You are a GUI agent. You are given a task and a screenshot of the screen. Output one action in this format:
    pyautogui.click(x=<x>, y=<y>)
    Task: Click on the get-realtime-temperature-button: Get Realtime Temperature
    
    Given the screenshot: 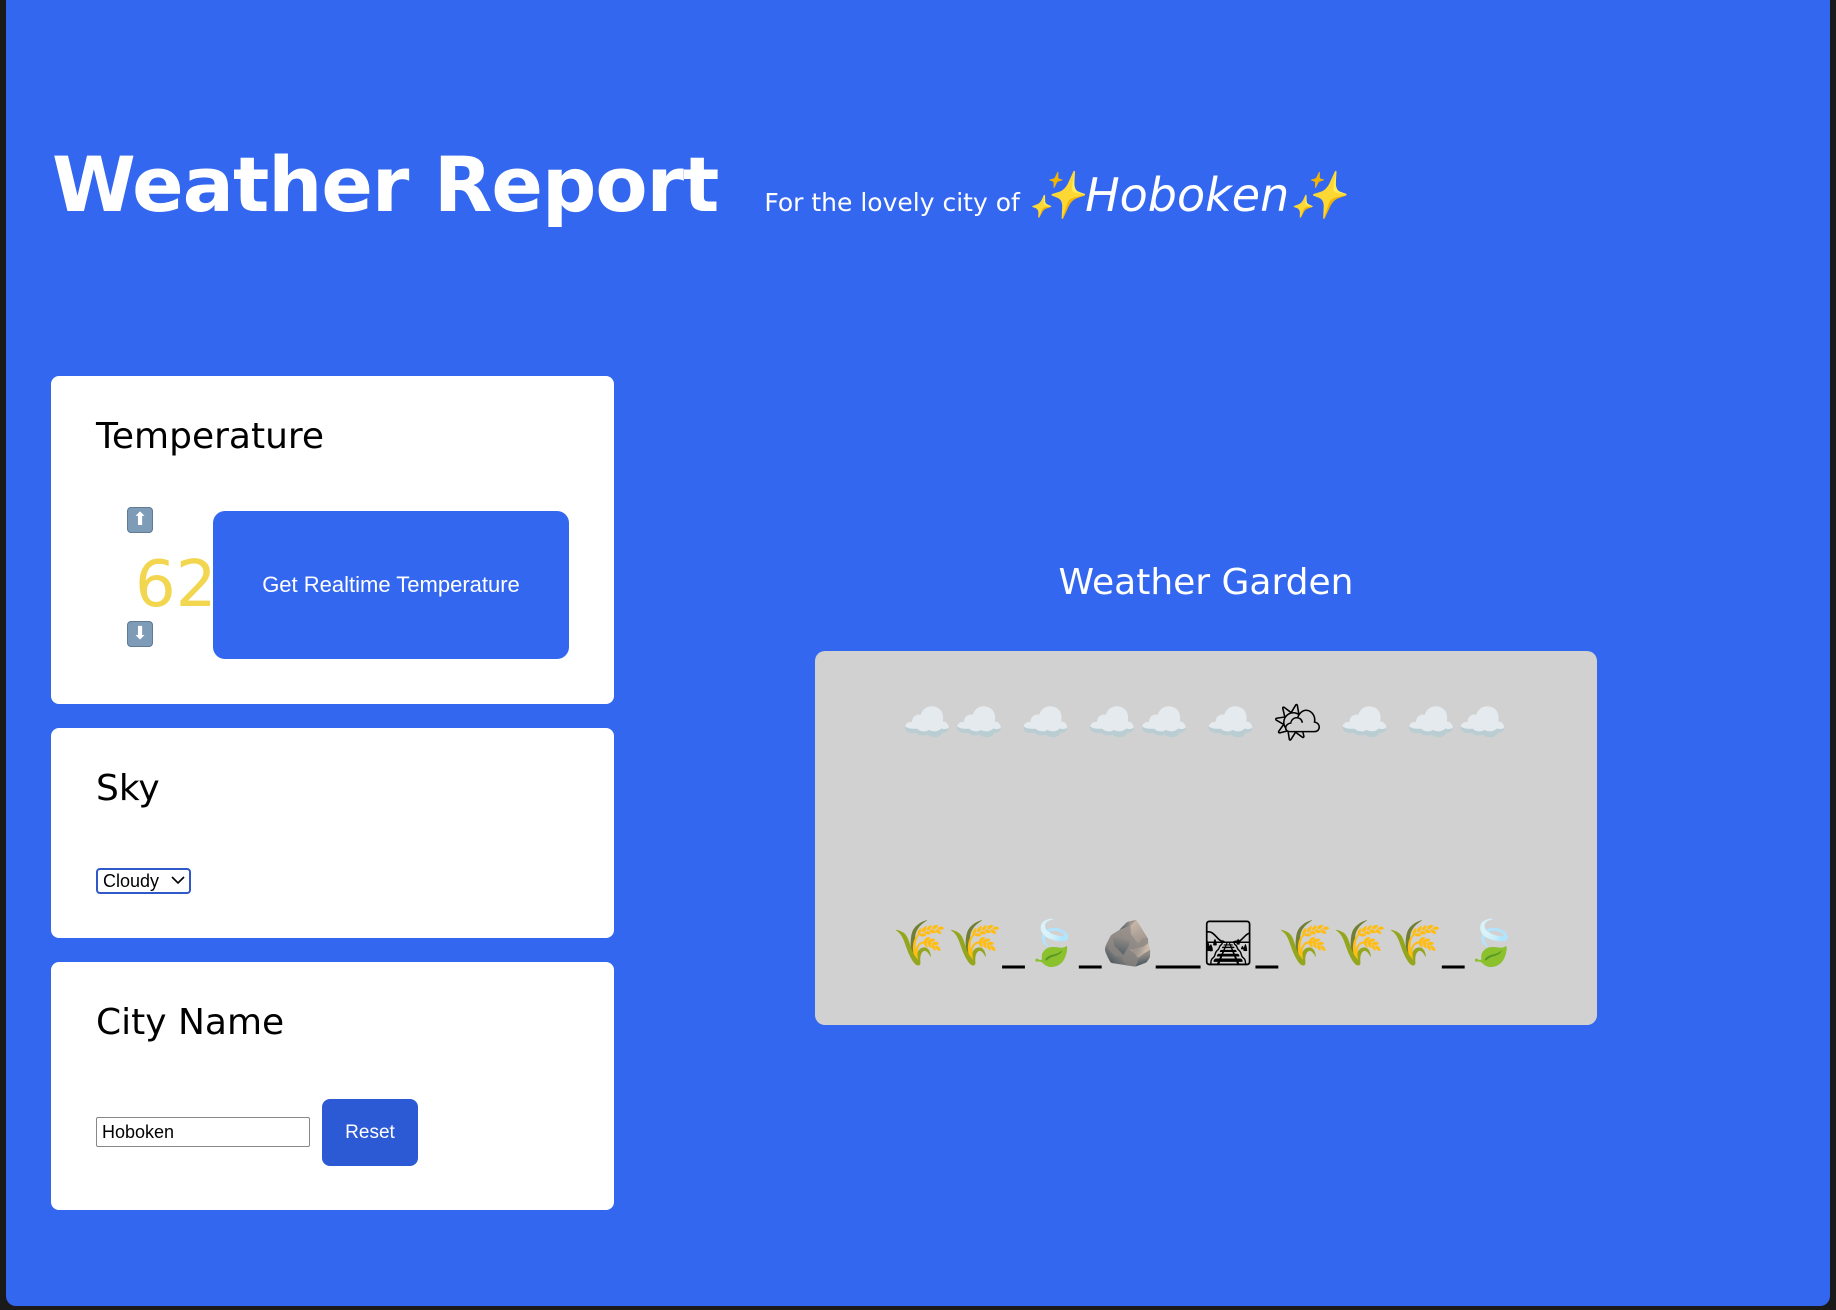 What is the action you would take?
    pyautogui.click(x=391, y=585)
    